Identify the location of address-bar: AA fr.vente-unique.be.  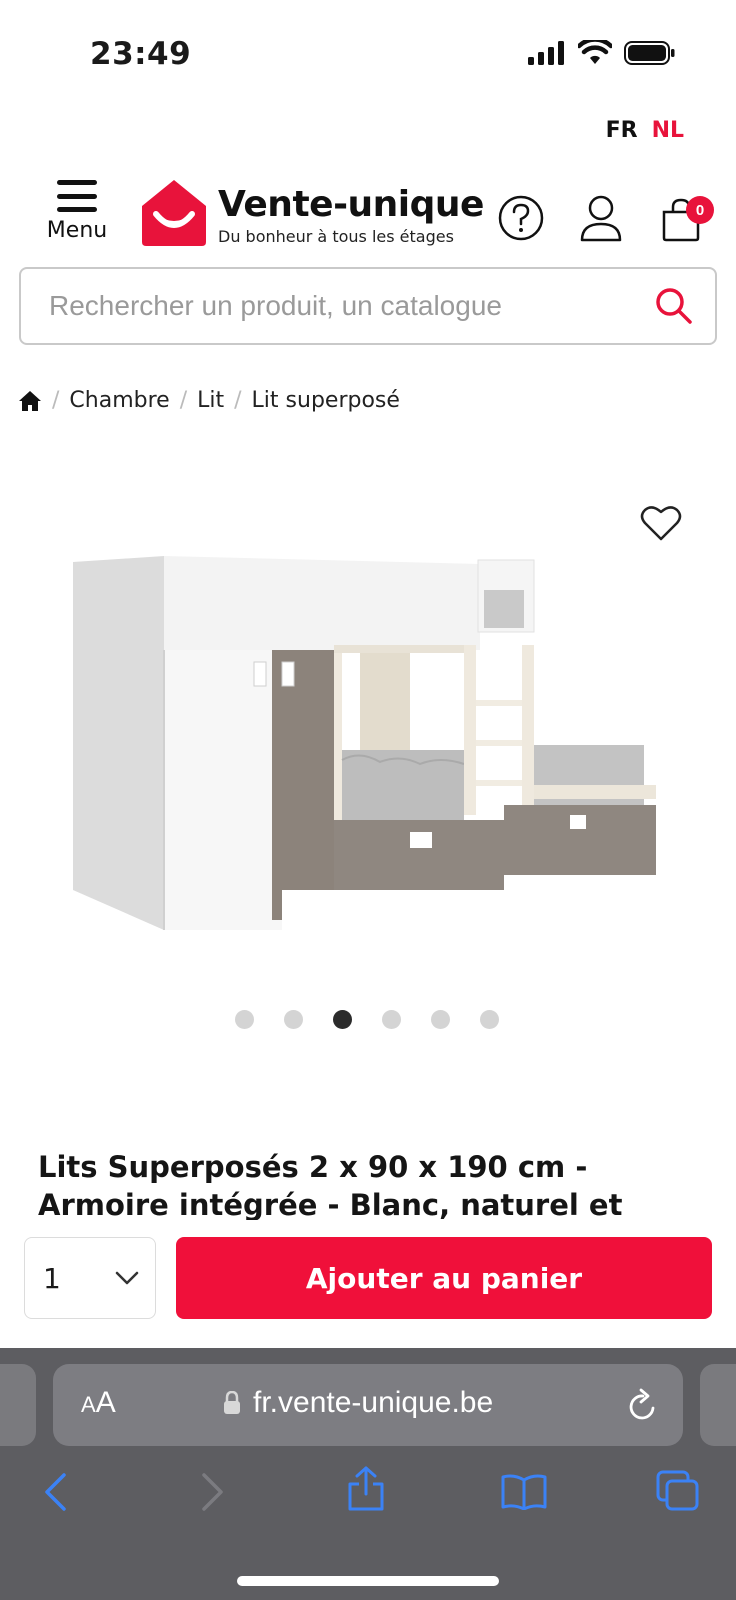
(368, 1405).